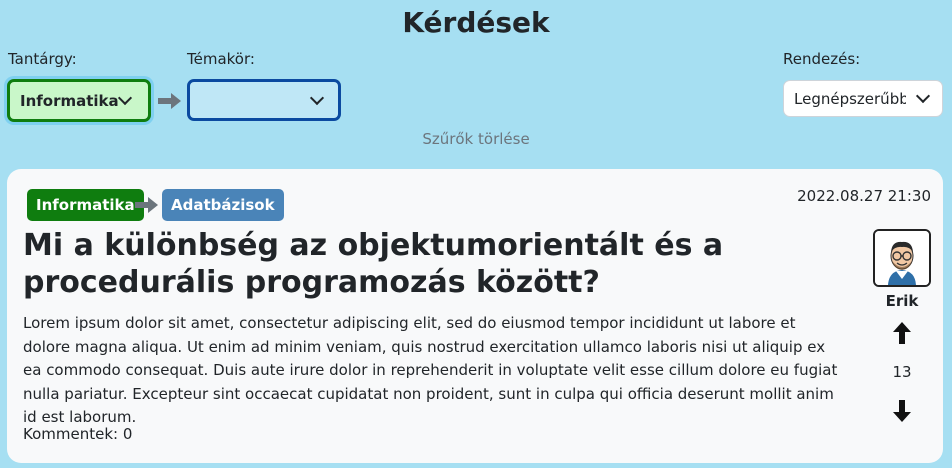  Describe the element at coordinates (77, 434) in the screenshot. I see `comments-count: Kommentek: 0` at that location.